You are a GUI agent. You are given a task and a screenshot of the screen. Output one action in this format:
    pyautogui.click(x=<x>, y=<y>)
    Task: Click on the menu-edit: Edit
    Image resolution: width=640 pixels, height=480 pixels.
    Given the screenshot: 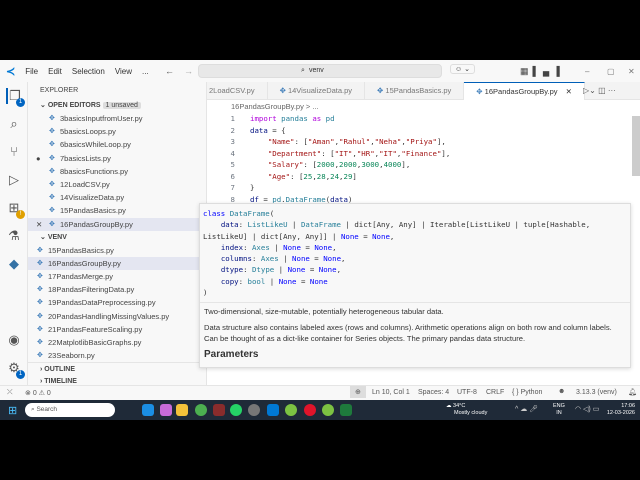 What is the action you would take?
    pyautogui.click(x=55, y=71)
    